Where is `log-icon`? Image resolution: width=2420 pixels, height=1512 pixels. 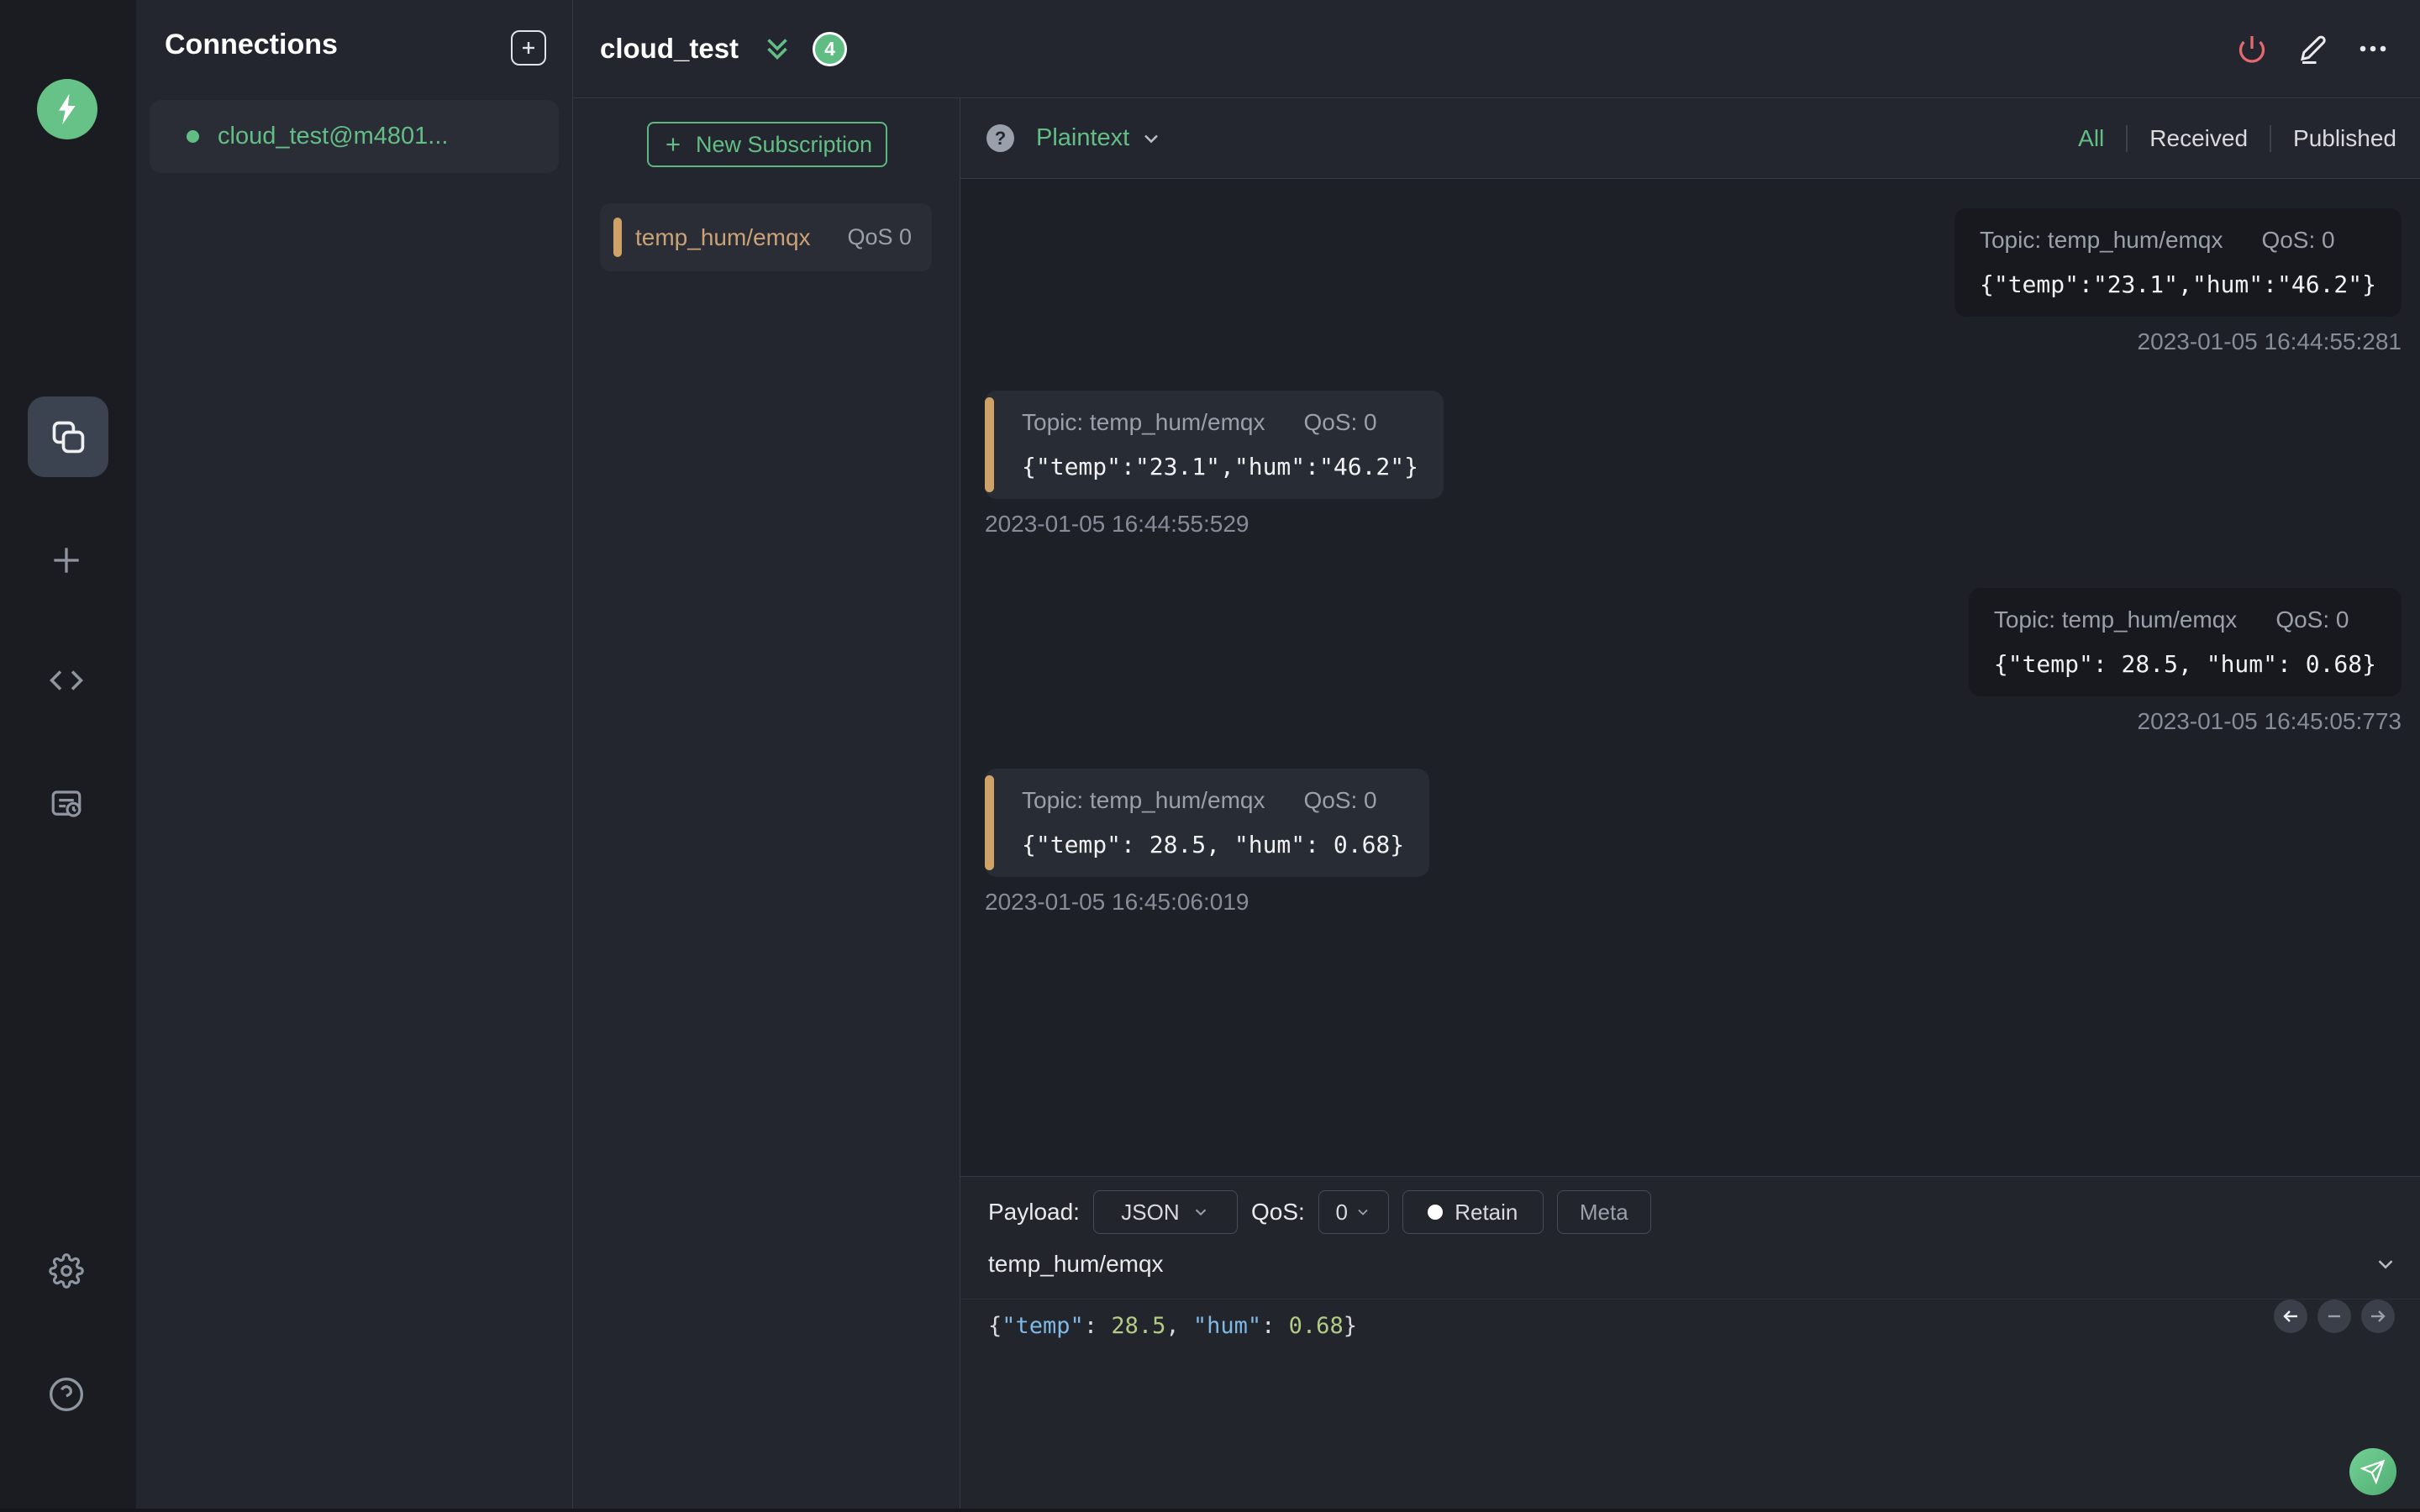 log-icon is located at coordinates (66, 803).